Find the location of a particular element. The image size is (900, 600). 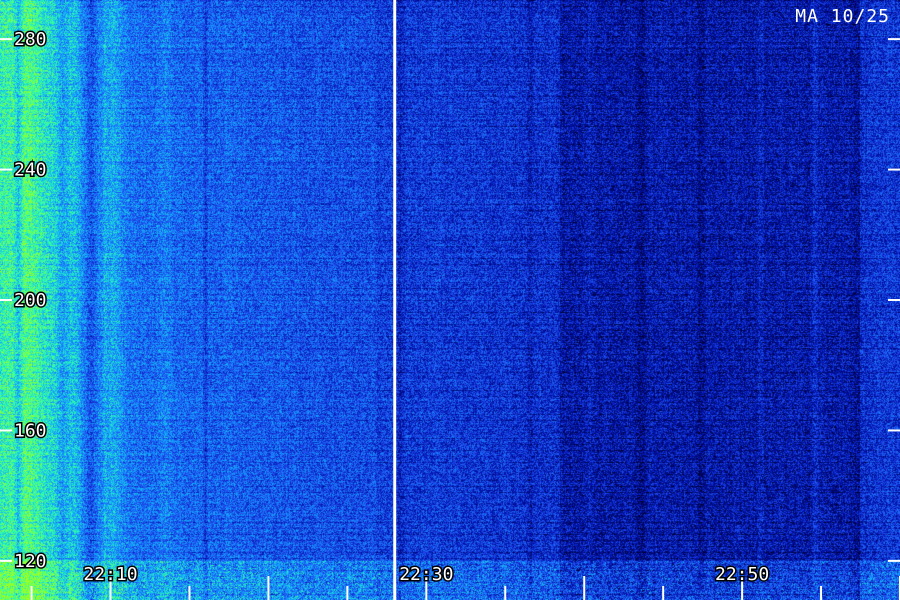

y-tick-label: 240 is located at coordinates (30, 170).